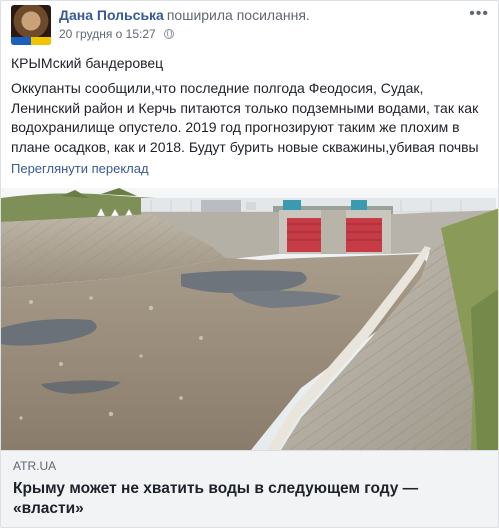  I want to click on post-action-text: поширила посилання., so click(238, 15).